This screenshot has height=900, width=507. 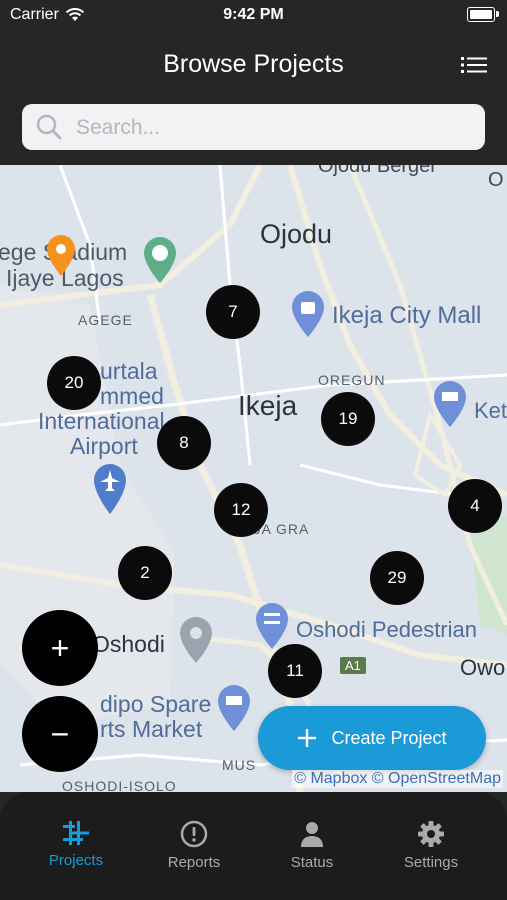 I want to click on map-label-oshodi: Oshodi, so click(x=128, y=644).